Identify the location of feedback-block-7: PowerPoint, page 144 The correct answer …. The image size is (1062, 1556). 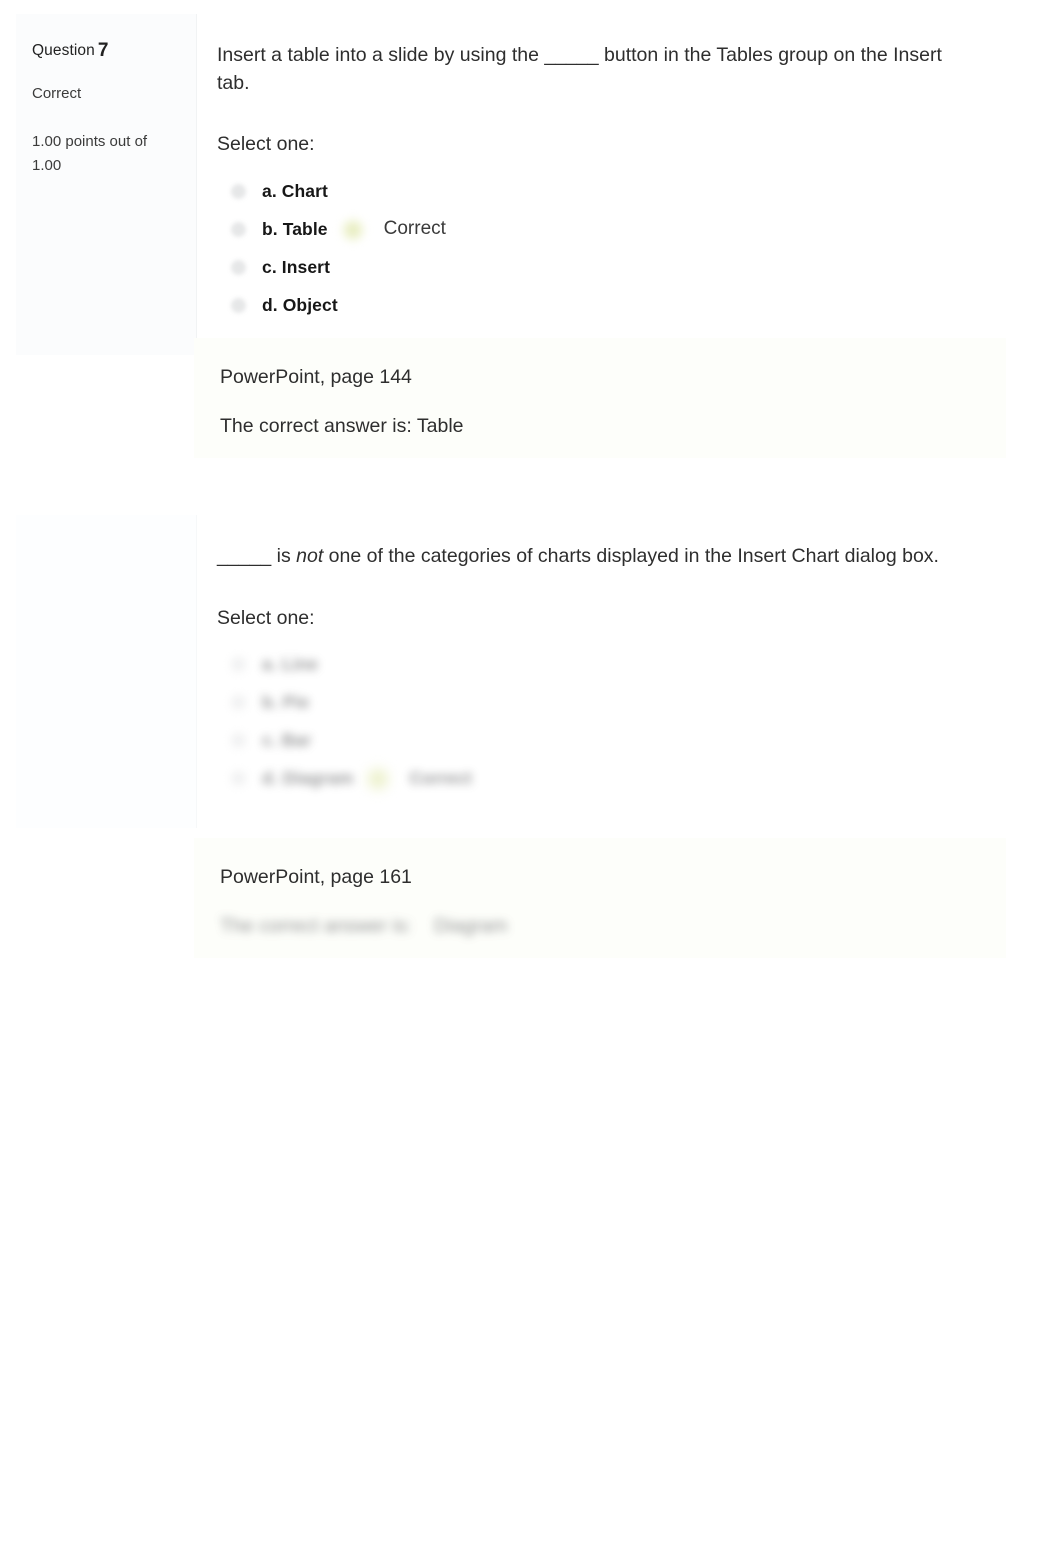
(600, 398).